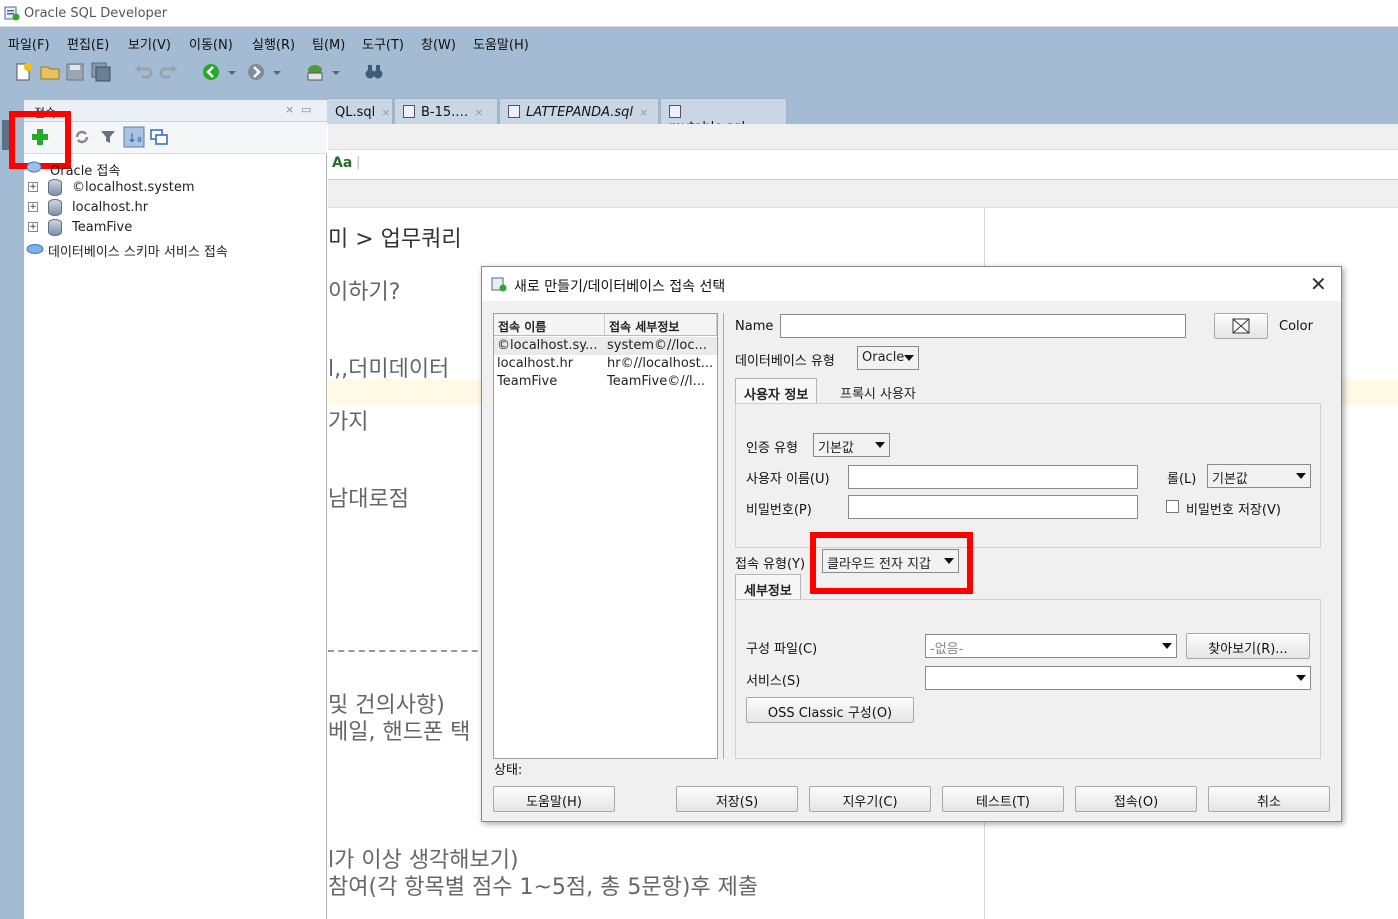  I want to click on test-button: 테스트(T), so click(1003, 799).